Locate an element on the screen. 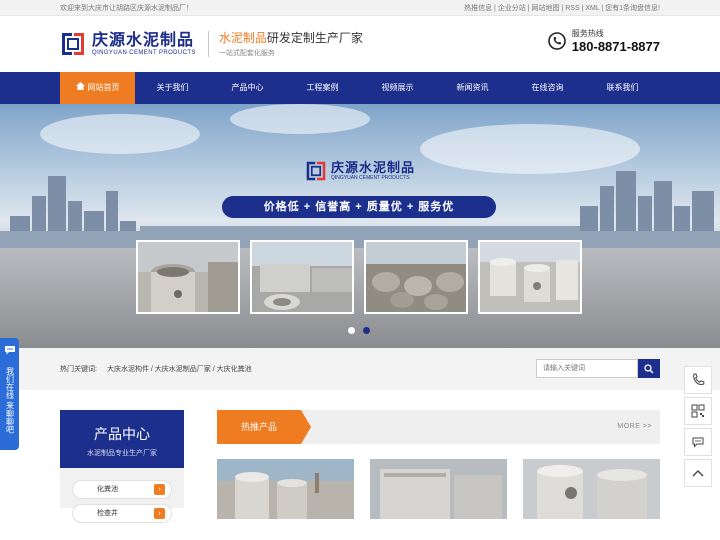 The height and width of the screenshot is (540, 720). up-arrow-icon is located at coordinates (698, 473).